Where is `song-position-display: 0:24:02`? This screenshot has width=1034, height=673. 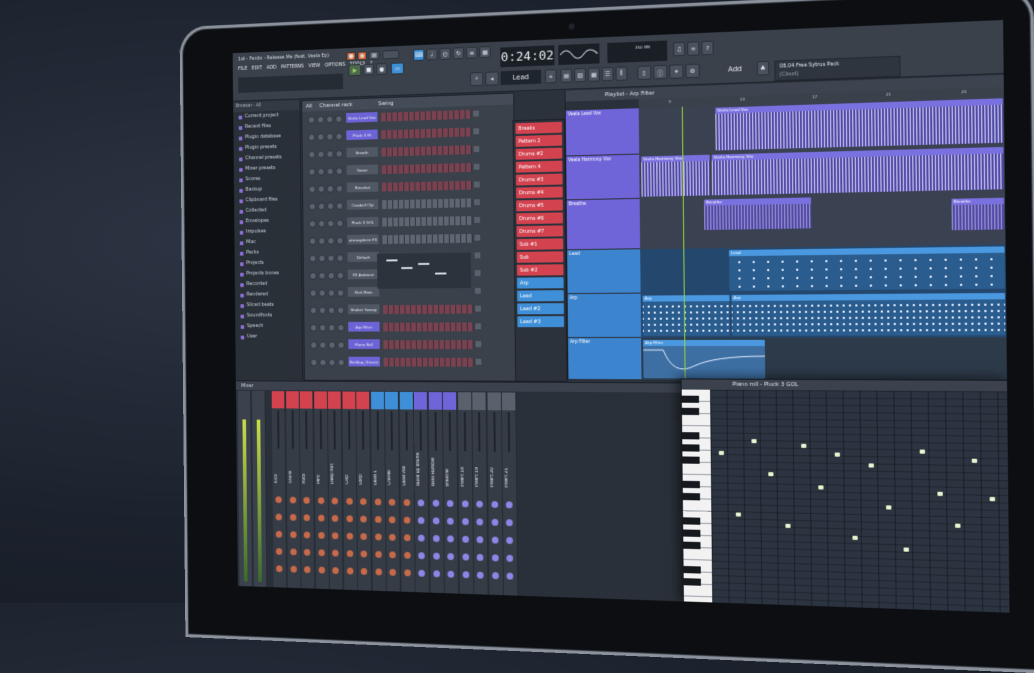 song-position-display: 0:24:02 is located at coordinates (527, 56).